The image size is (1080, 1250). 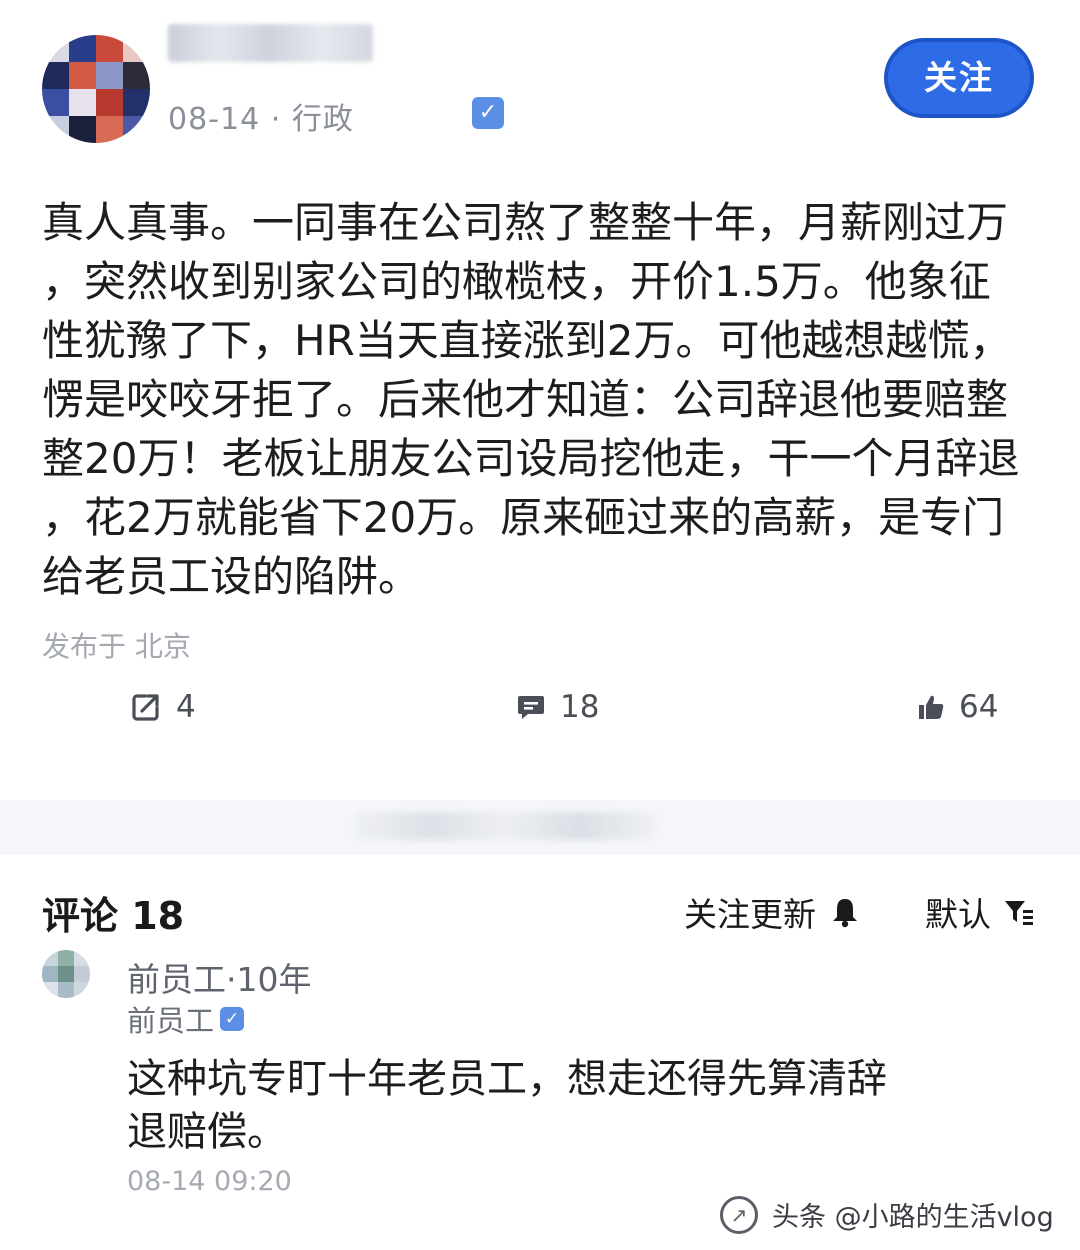 I want to click on post-body-line: 给老员工设的陷阱。, so click(x=231, y=576).